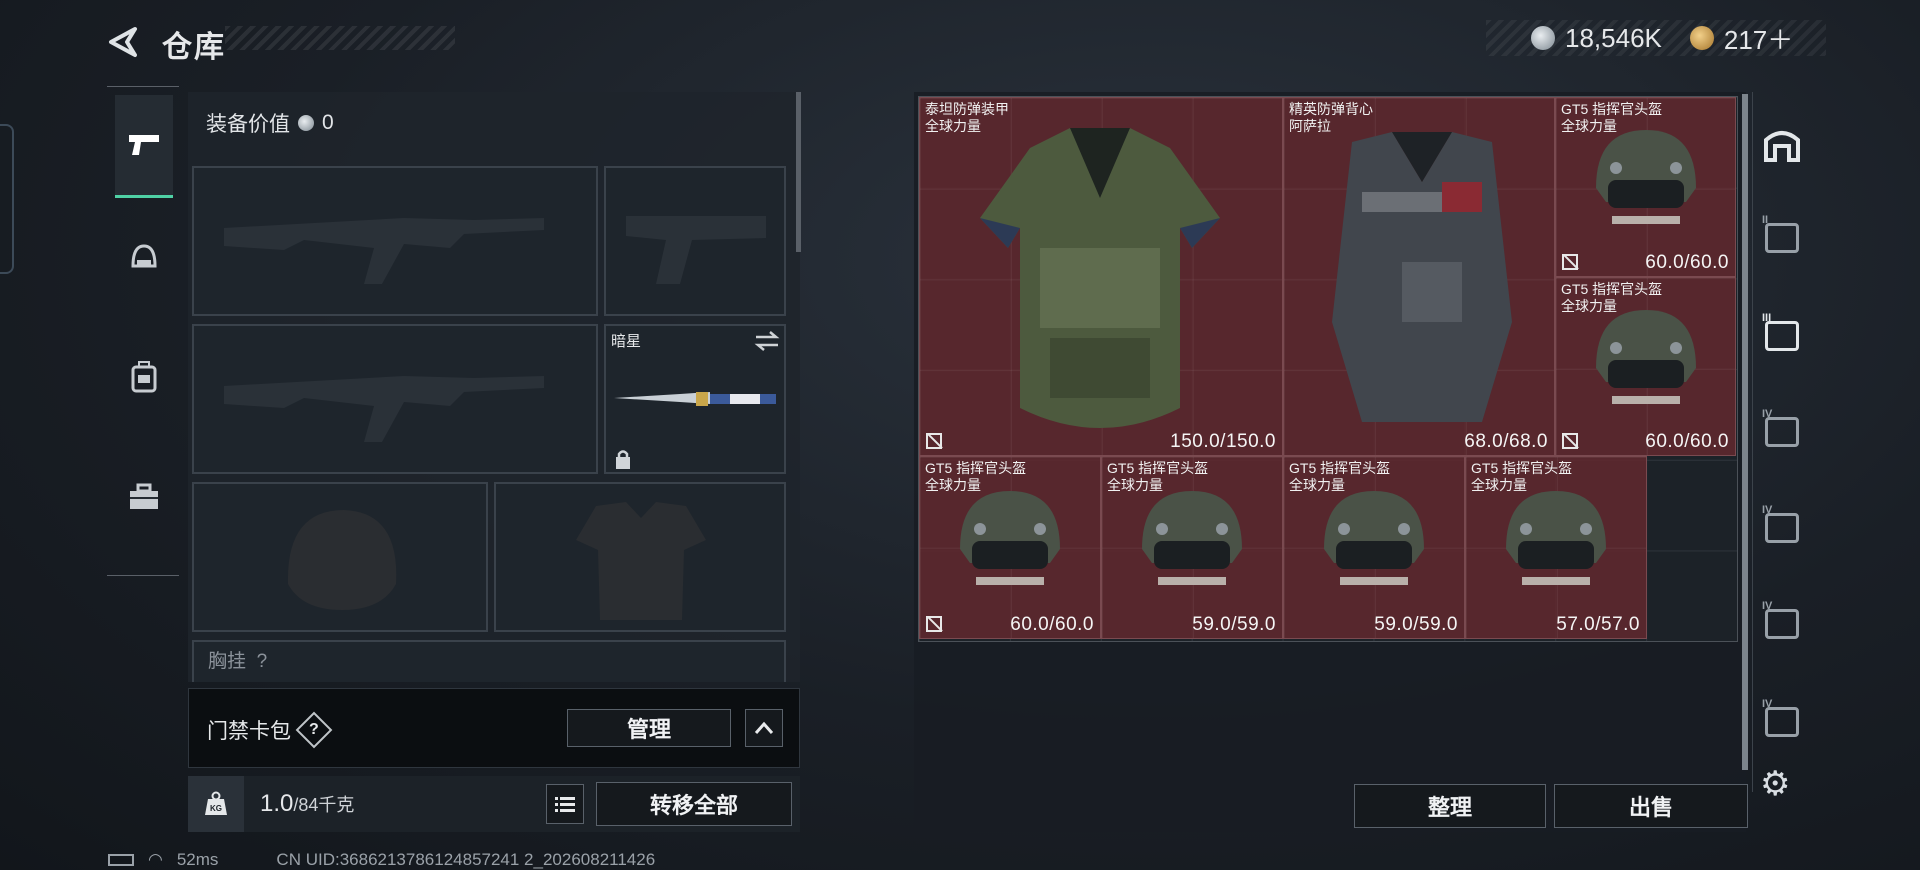 This screenshot has width=1920, height=870. Describe the element at coordinates (1782, 431) in the screenshot. I see `storage-tab-4: IV` at that location.